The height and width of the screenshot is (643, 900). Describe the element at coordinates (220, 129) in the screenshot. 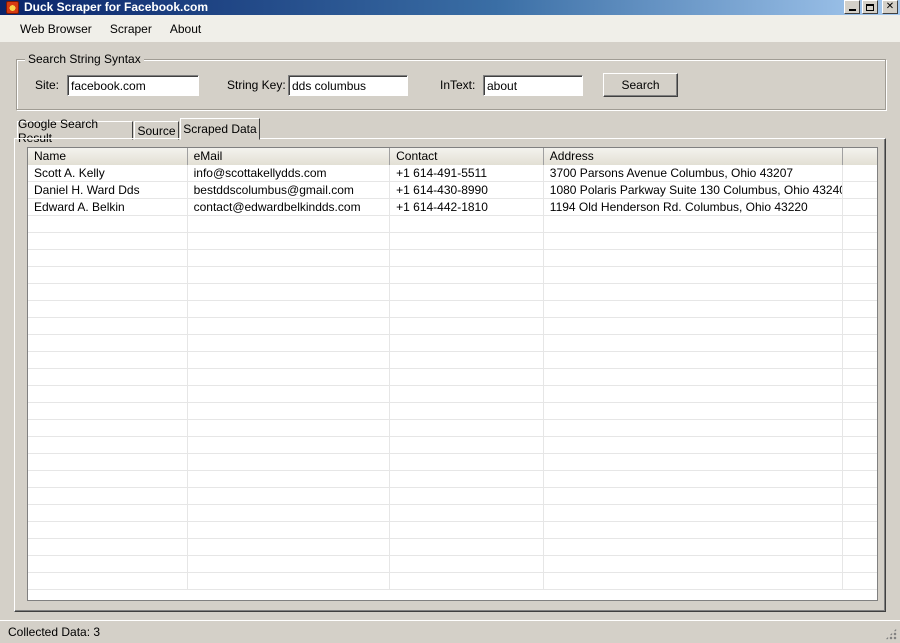

I see `tab-scraped-data: Scraped Data` at that location.